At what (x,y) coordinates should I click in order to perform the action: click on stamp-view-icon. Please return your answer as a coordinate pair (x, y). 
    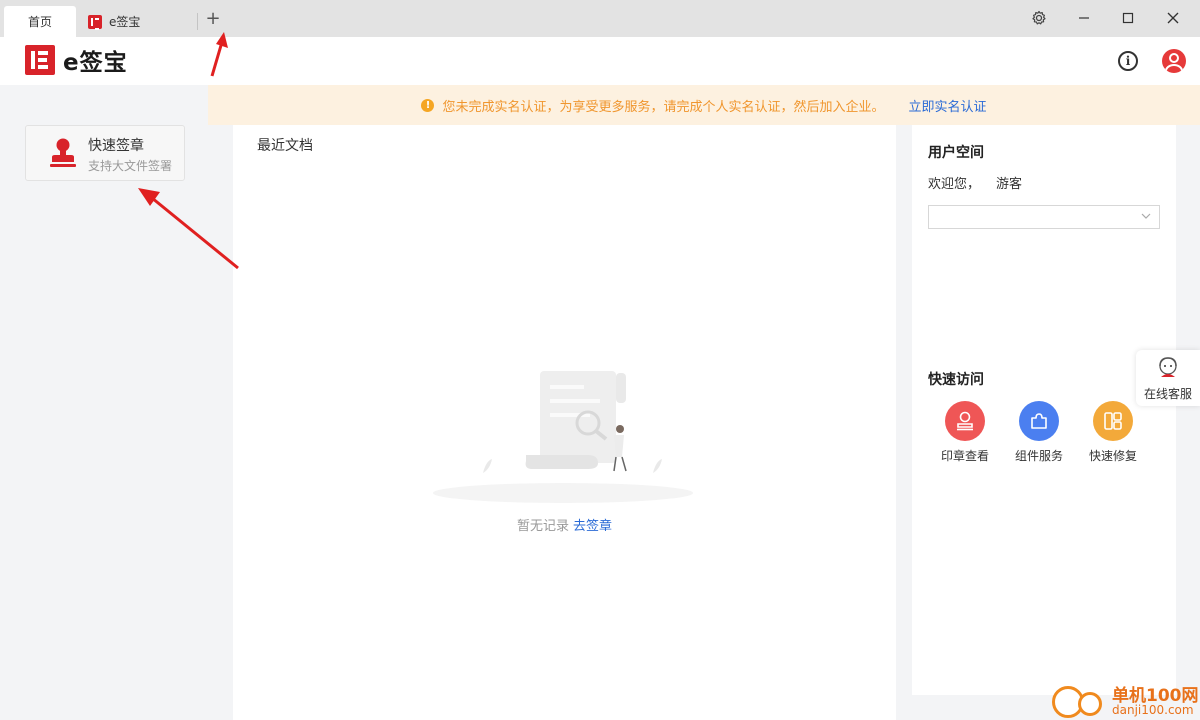
    Looking at the image, I should click on (965, 421).